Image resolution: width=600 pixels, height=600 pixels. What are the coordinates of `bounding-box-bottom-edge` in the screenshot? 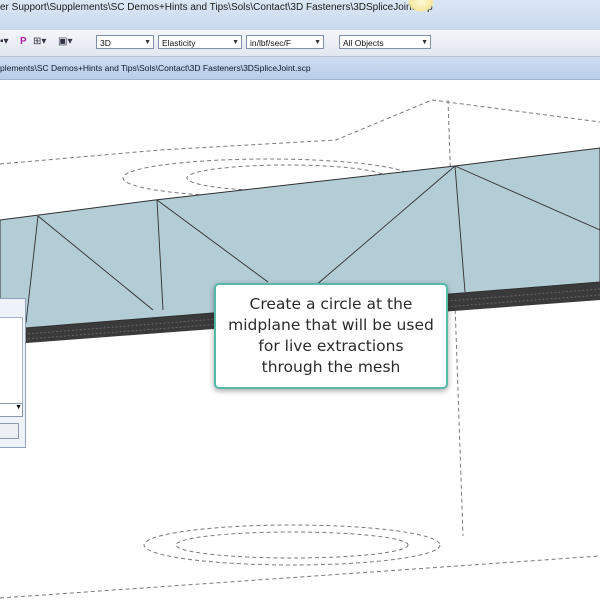 It's located at (300, 577).